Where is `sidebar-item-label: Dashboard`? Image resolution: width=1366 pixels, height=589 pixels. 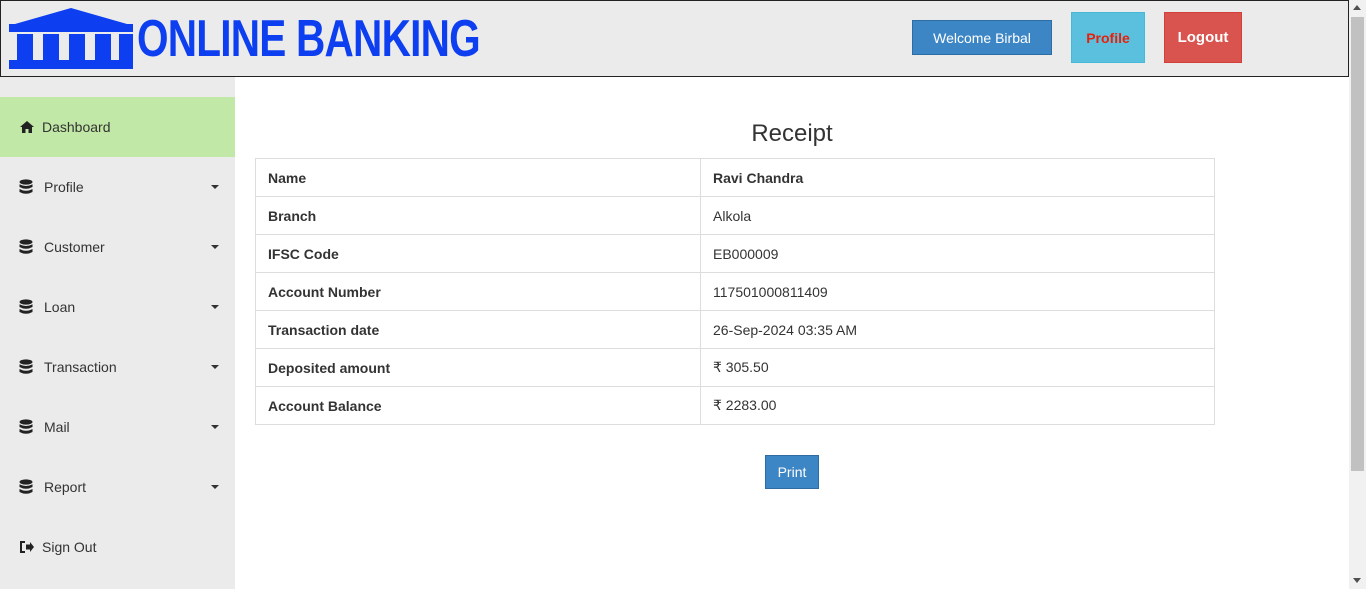
sidebar-item-label: Dashboard is located at coordinates (76, 127).